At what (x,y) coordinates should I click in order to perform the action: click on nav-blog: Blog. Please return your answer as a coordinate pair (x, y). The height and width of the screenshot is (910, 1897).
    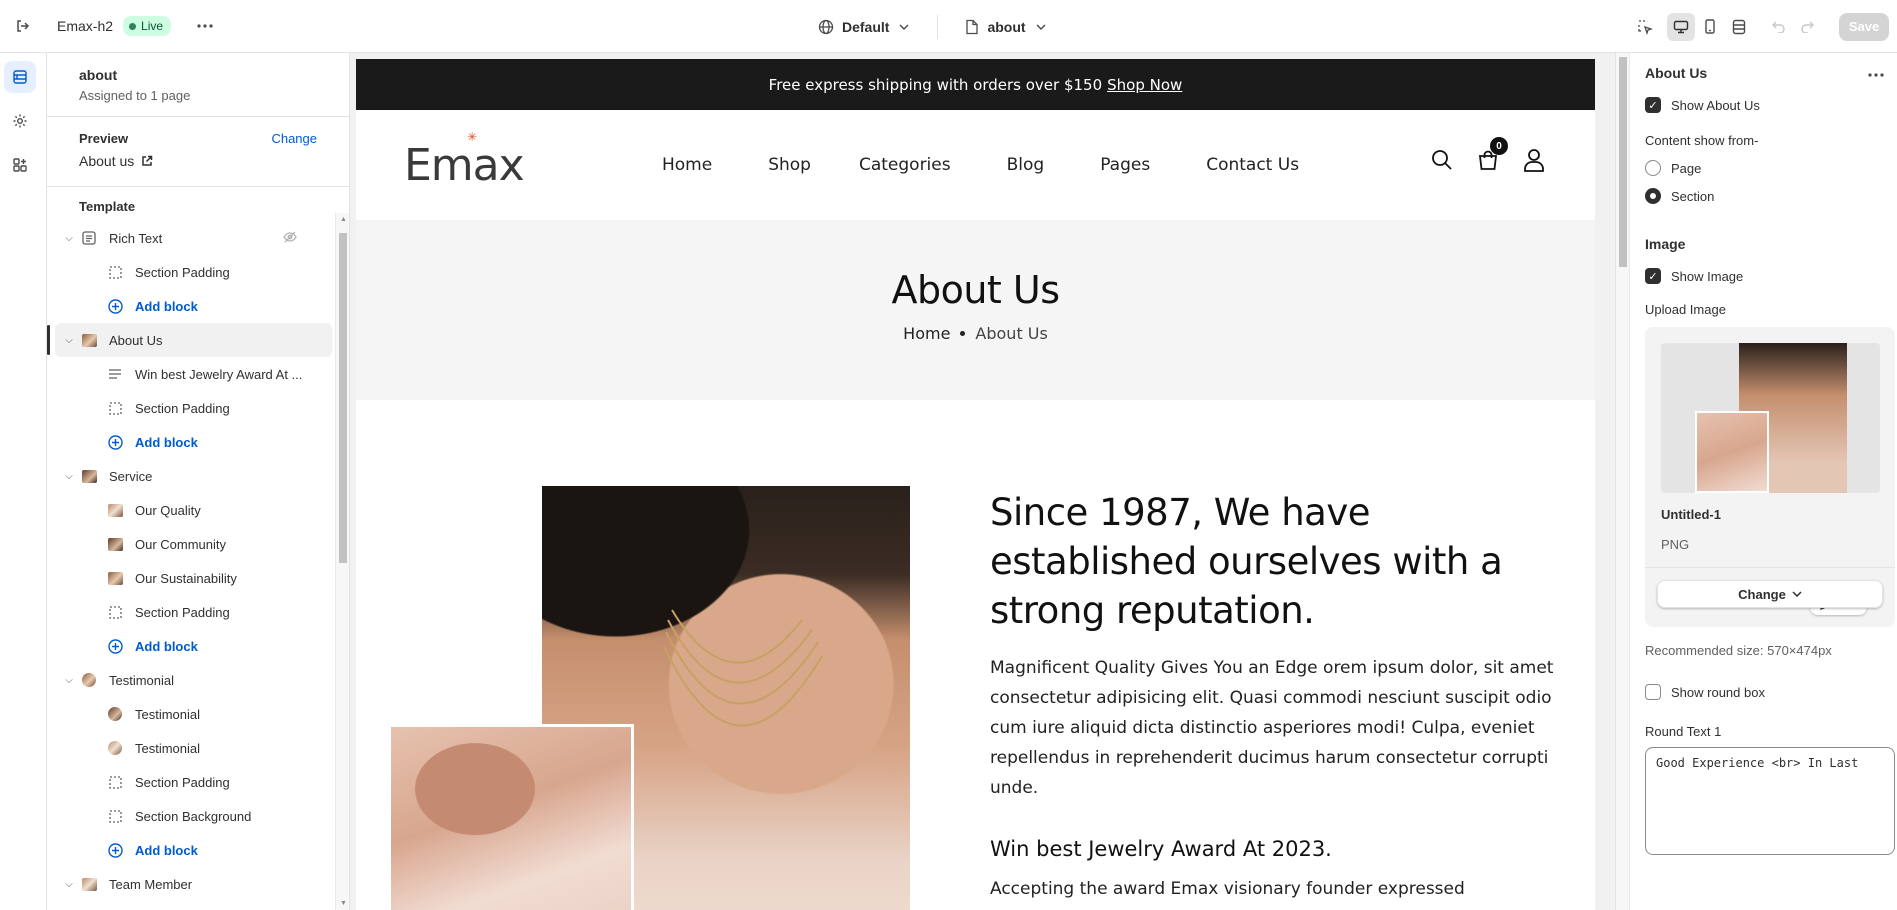
    Looking at the image, I should click on (1026, 165).